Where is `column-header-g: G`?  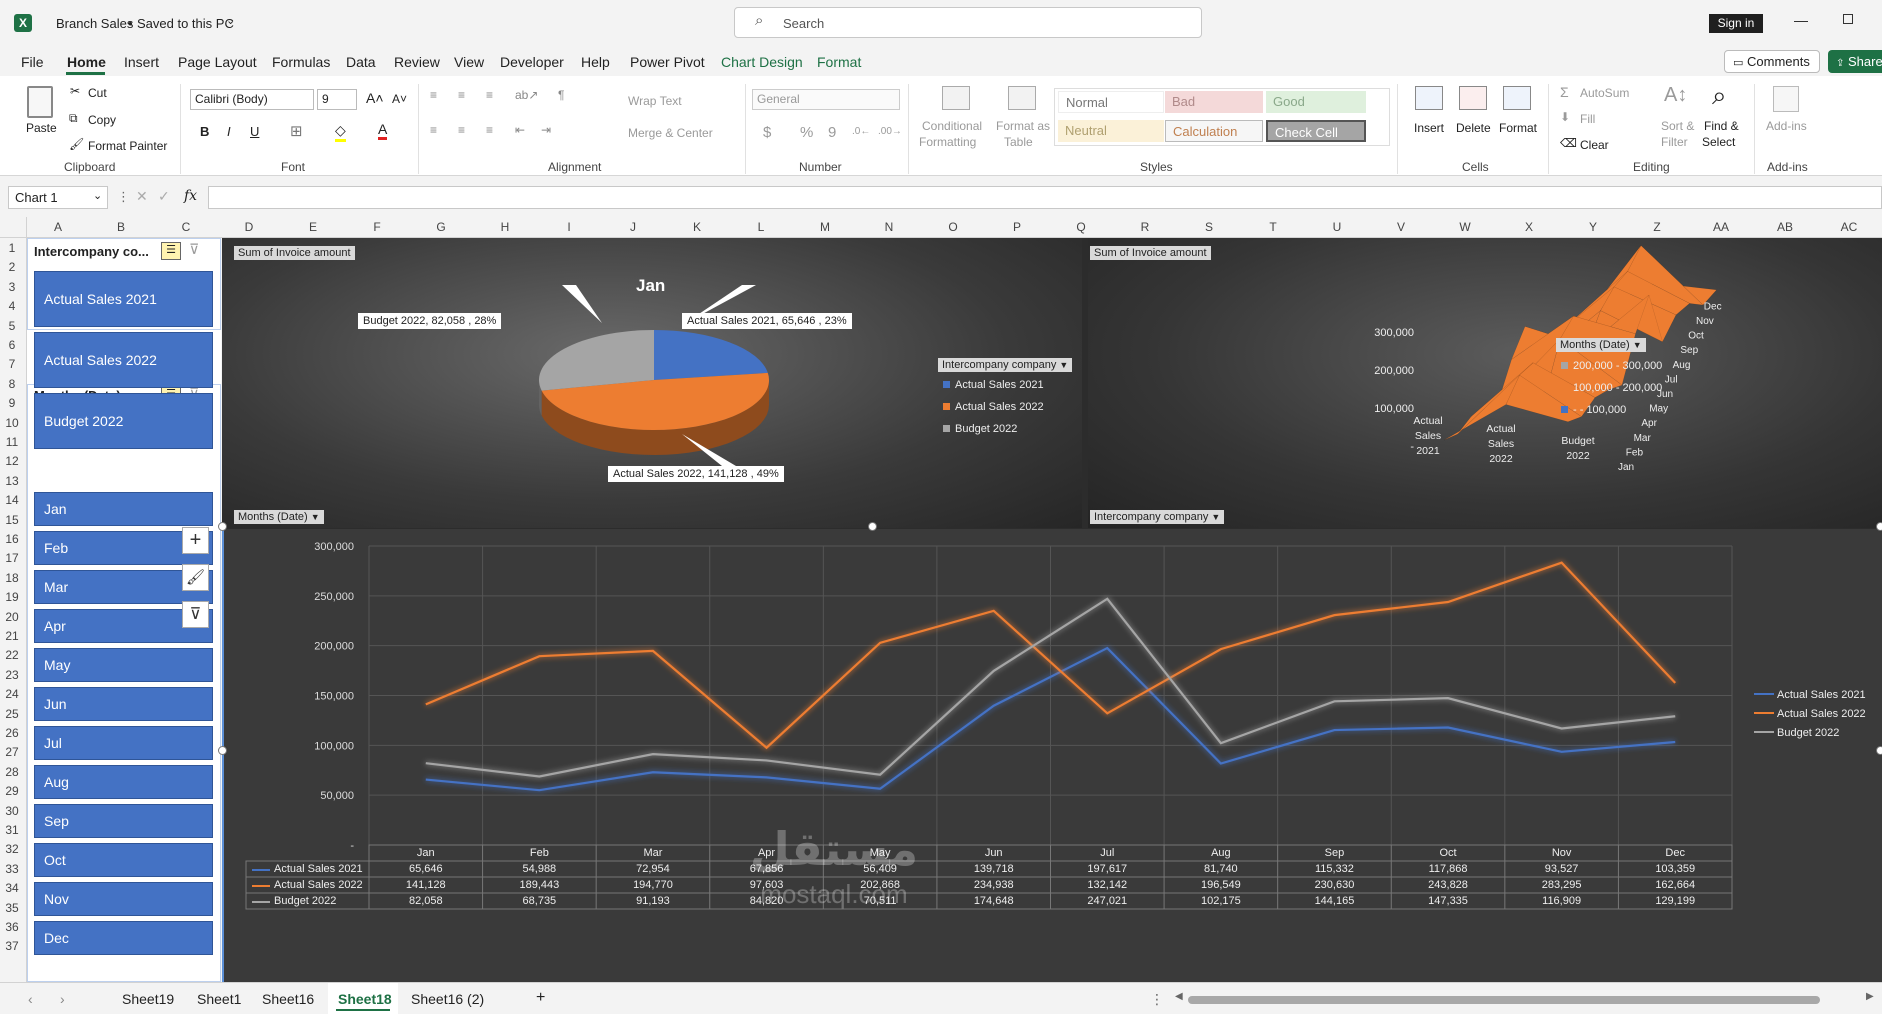 column-header-g: G is located at coordinates (441, 227).